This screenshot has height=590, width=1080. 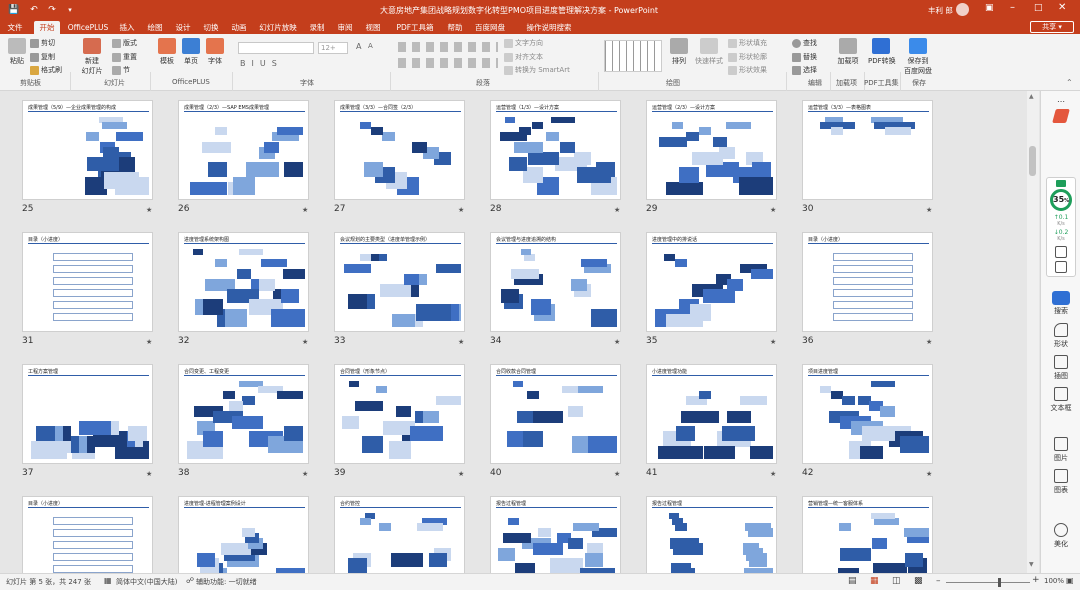 I want to click on save-baidu-button: 保存到 百度网盘, so click(x=918, y=57).